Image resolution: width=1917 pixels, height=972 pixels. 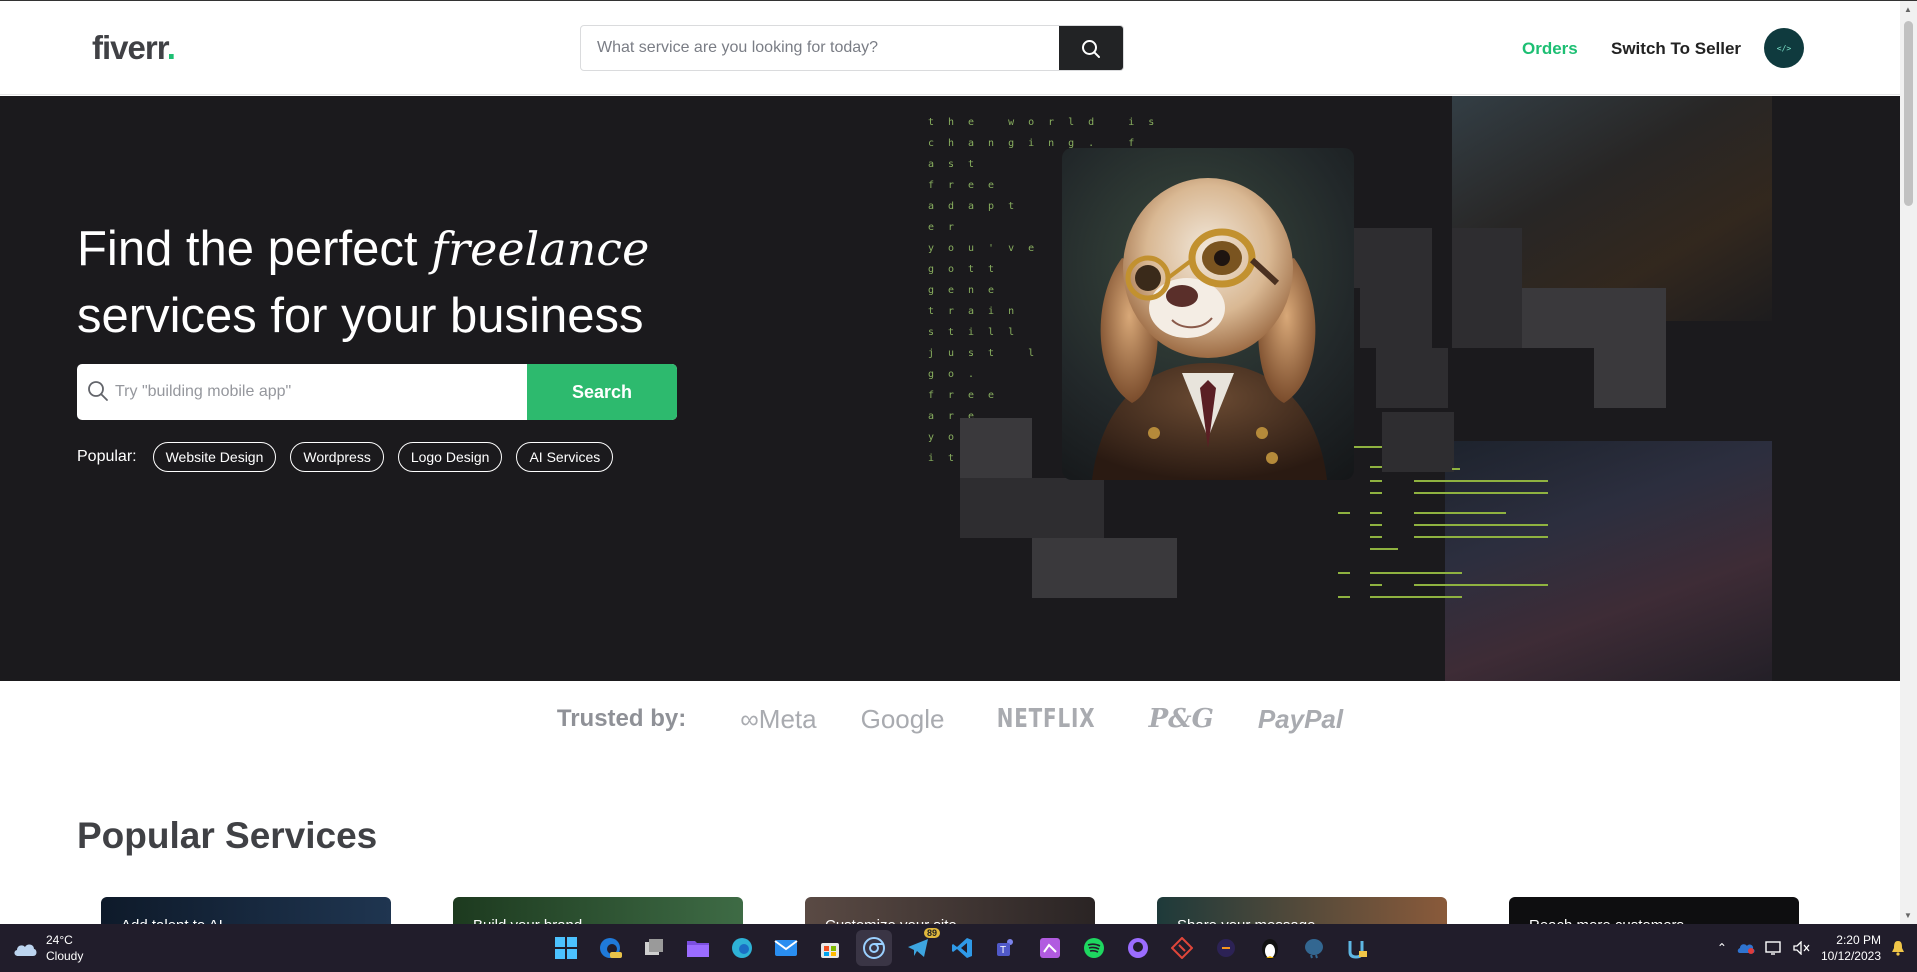 What do you see at coordinates (598, 912) in the screenshot?
I see `service-card: Build your brand` at bounding box center [598, 912].